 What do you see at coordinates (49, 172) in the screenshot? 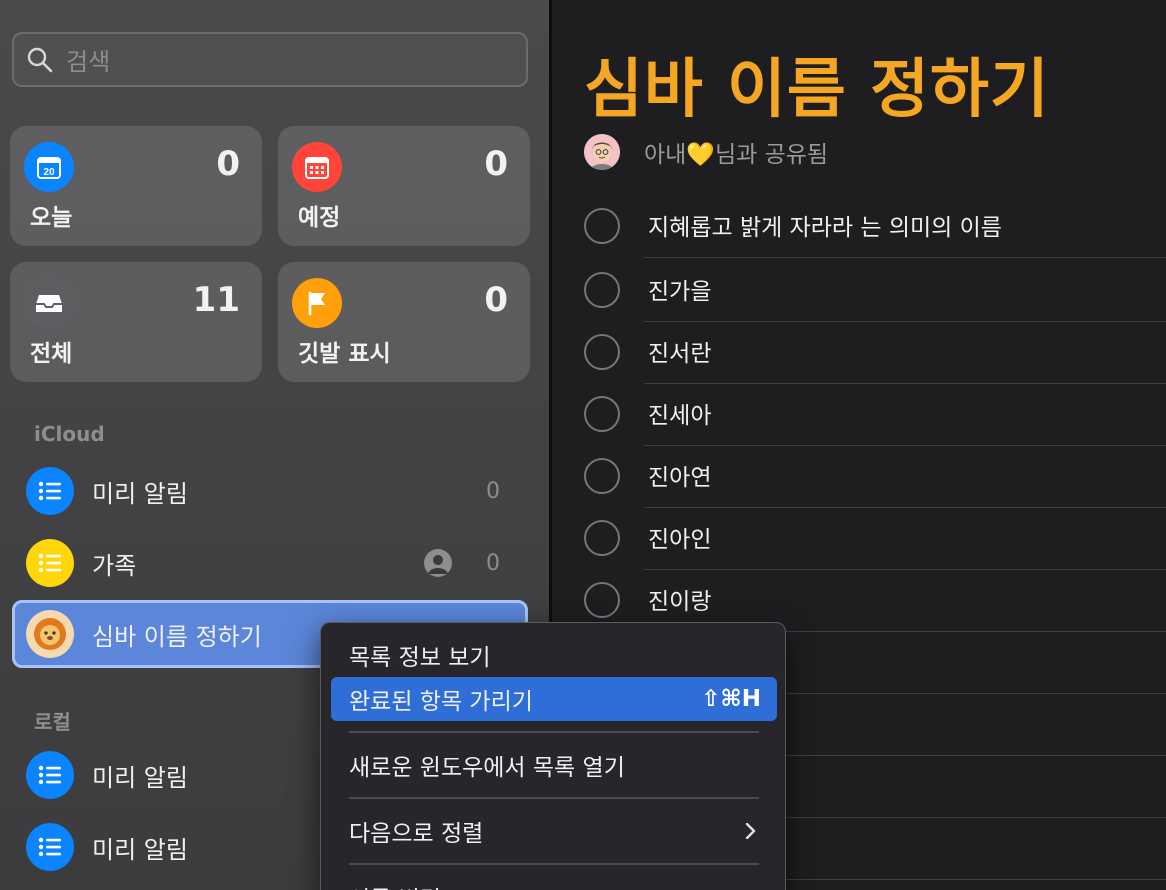
I see `svg-text: 20` at bounding box center [49, 172].